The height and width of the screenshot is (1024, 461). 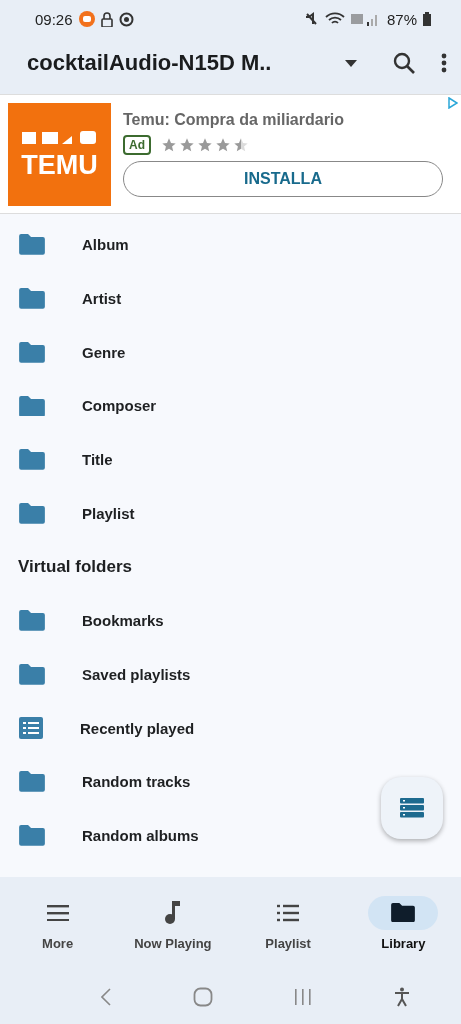 What do you see at coordinates (403, 943) in the screenshot?
I see `nav-label: Library` at bounding box center [403, 943].